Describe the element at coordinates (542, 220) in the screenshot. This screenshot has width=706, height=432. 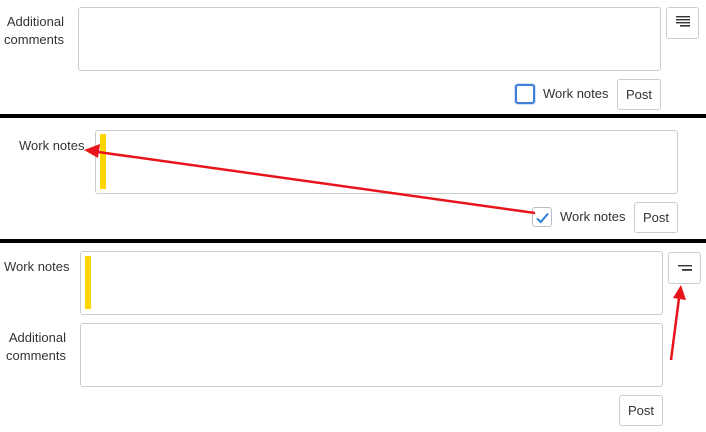
I see `checkmark-icon` at that location.